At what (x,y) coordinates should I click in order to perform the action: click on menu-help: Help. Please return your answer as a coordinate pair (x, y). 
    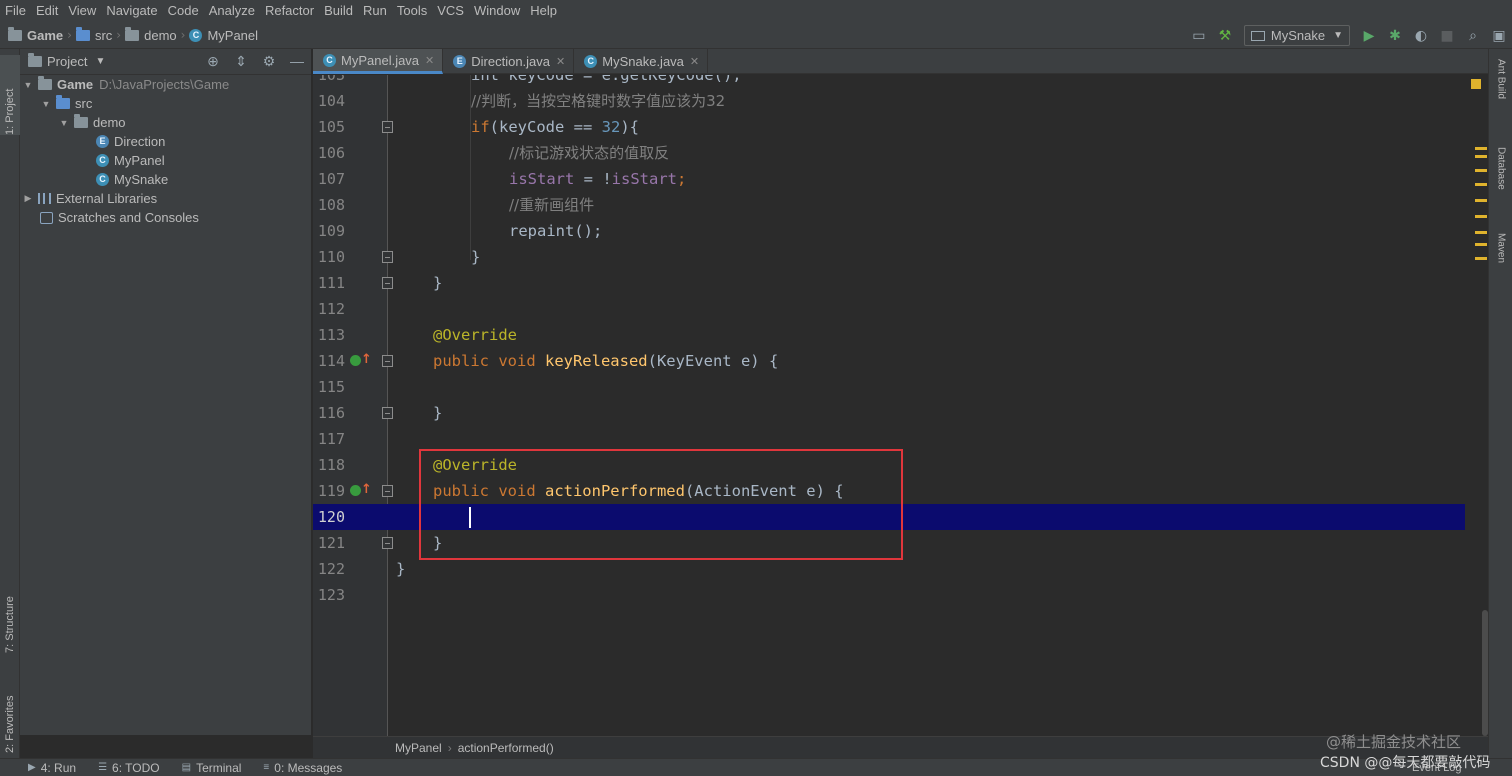
    Looking at the image, I should click on (543, 11).